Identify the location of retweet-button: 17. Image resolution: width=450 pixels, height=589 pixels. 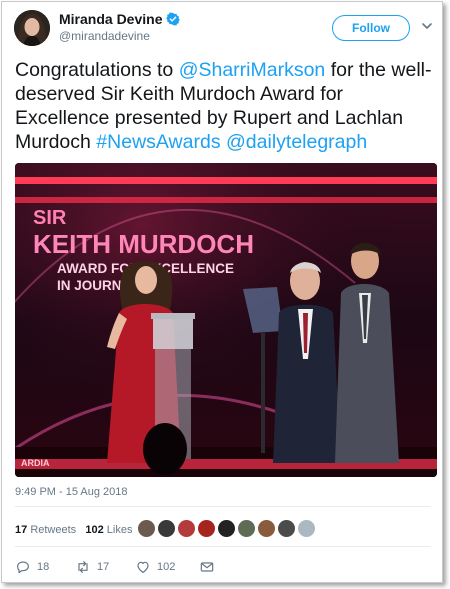
(105, 567).